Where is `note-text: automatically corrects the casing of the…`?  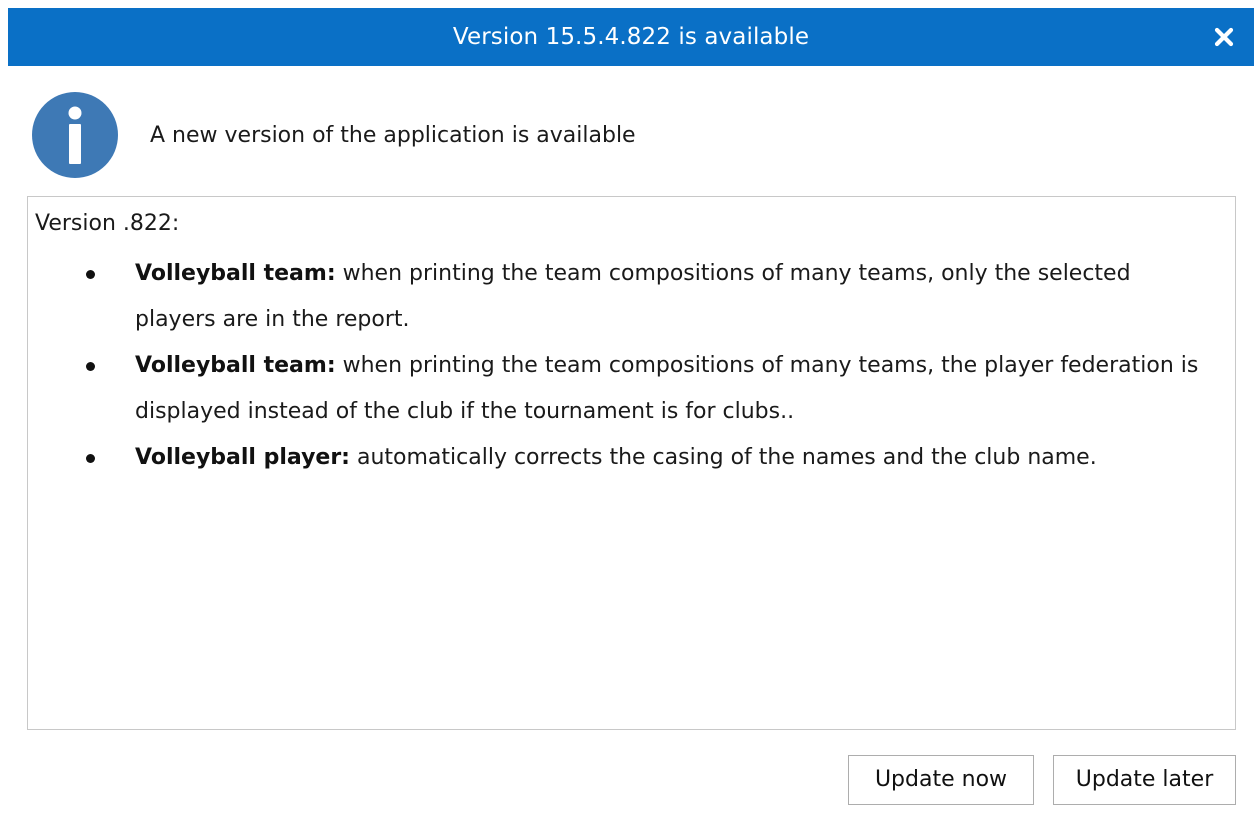 note-text: automatically corrects the casing of the… is located at coordinates (723, 457).